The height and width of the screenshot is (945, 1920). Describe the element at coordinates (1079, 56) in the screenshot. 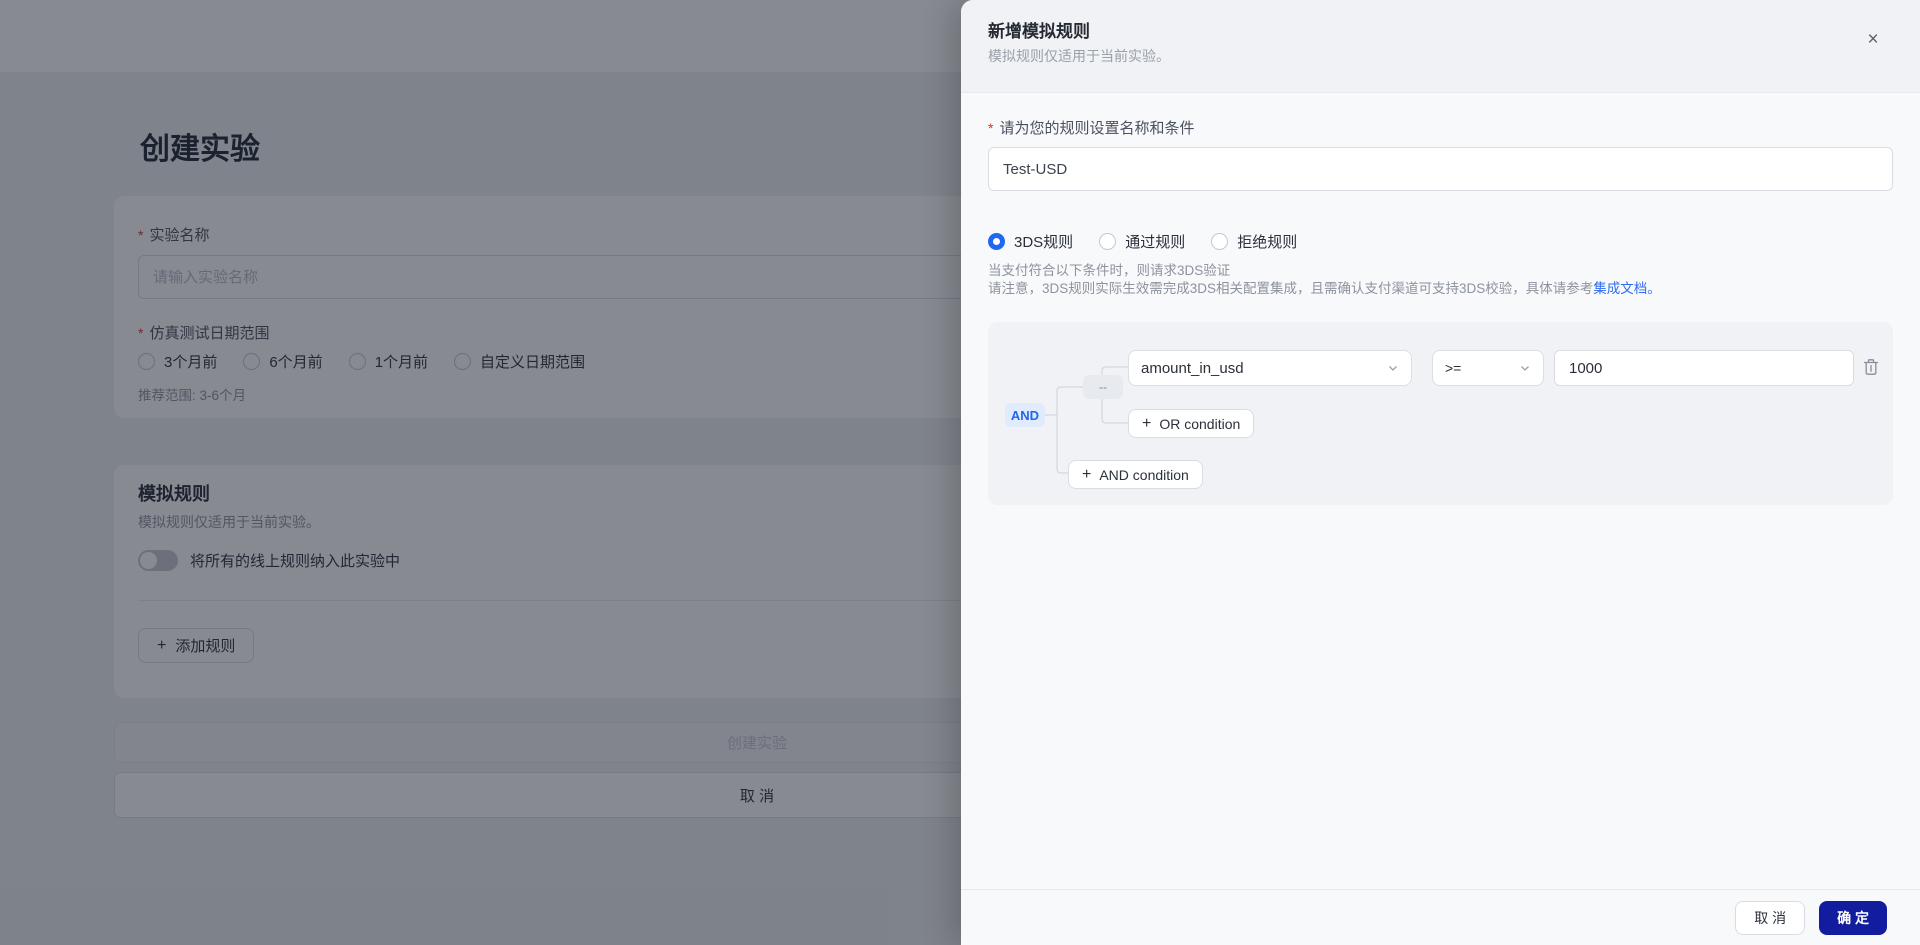

I see `drawer-subtitle: 模拟规则仅适用于当前实验。` at that location.